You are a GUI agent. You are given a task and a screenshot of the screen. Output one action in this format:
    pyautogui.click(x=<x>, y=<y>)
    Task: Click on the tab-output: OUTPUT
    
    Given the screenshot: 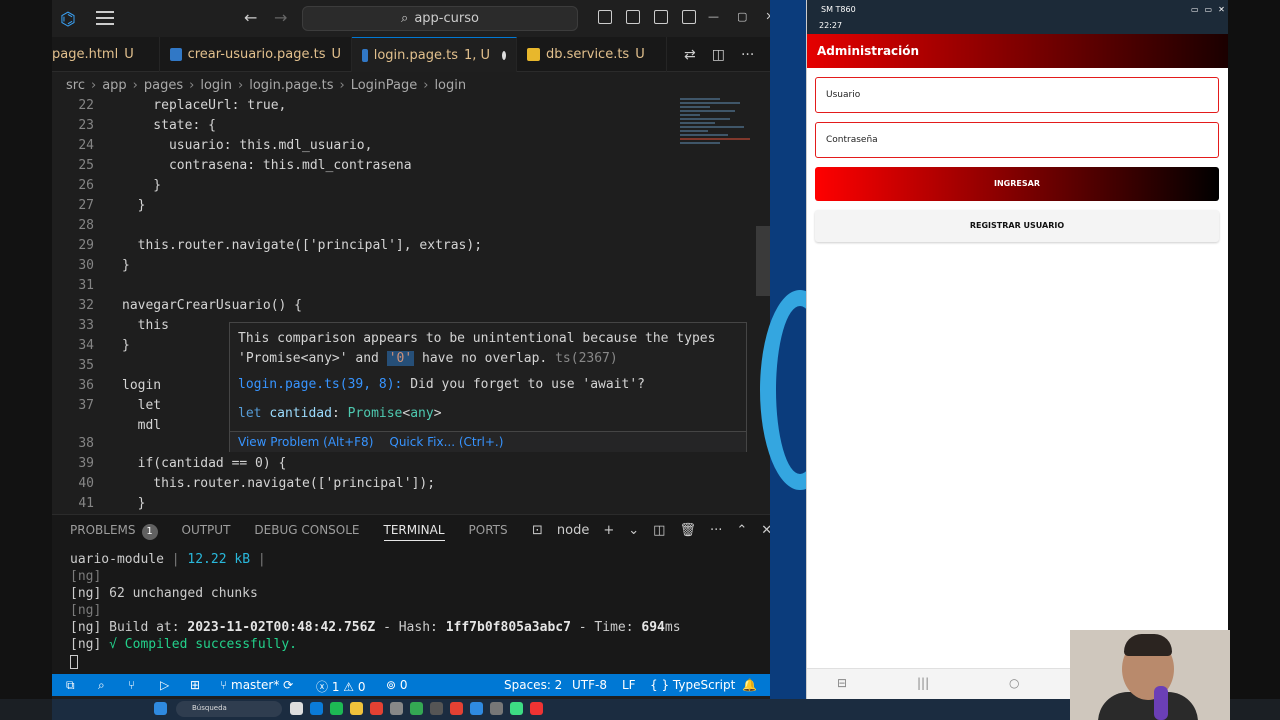 What is the action you would take?
    pyautogui.click(x=206, y=532)
    